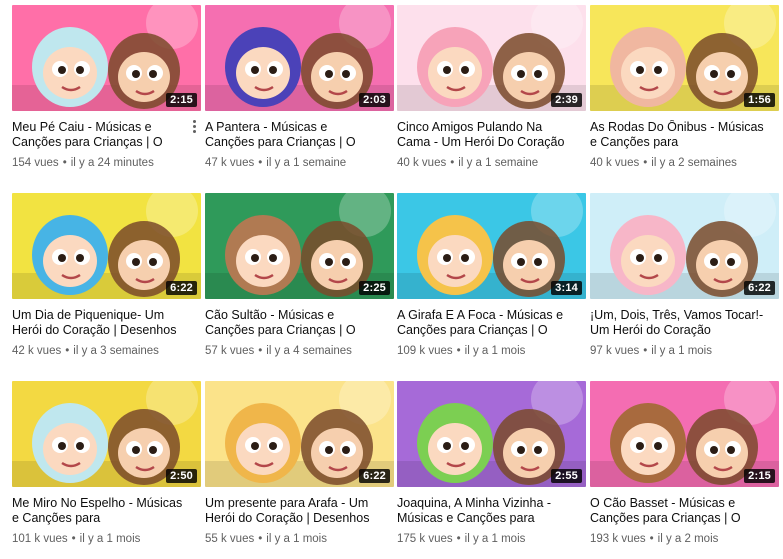 This screenshot has height=559, width=783. Describe the element at coordinates (194, 127) in the screenshot. I see `more-options-icon` at that location.